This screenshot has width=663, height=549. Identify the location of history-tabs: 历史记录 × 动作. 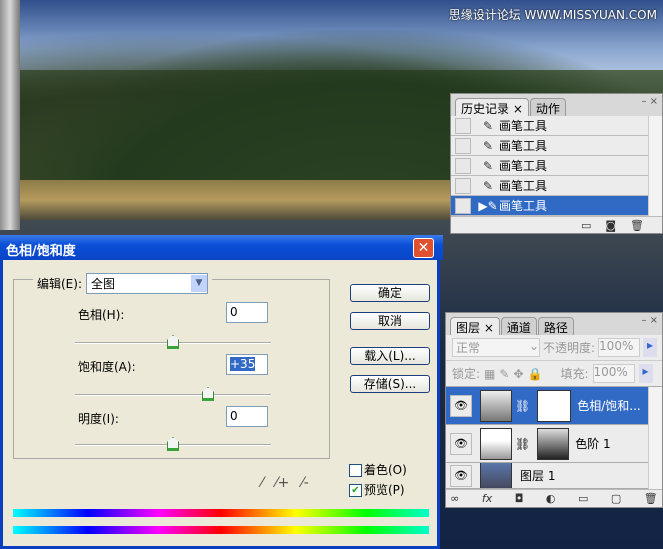
(556, 105).